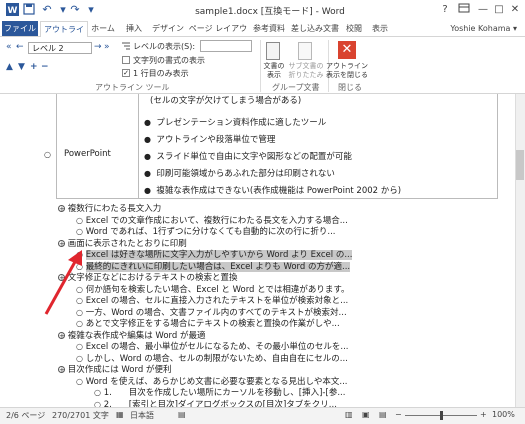 This screenshot has width=525, height=424. I want to click on outline-item: + 複雑な表作成や編集は Word が最適, so click(131, 335).